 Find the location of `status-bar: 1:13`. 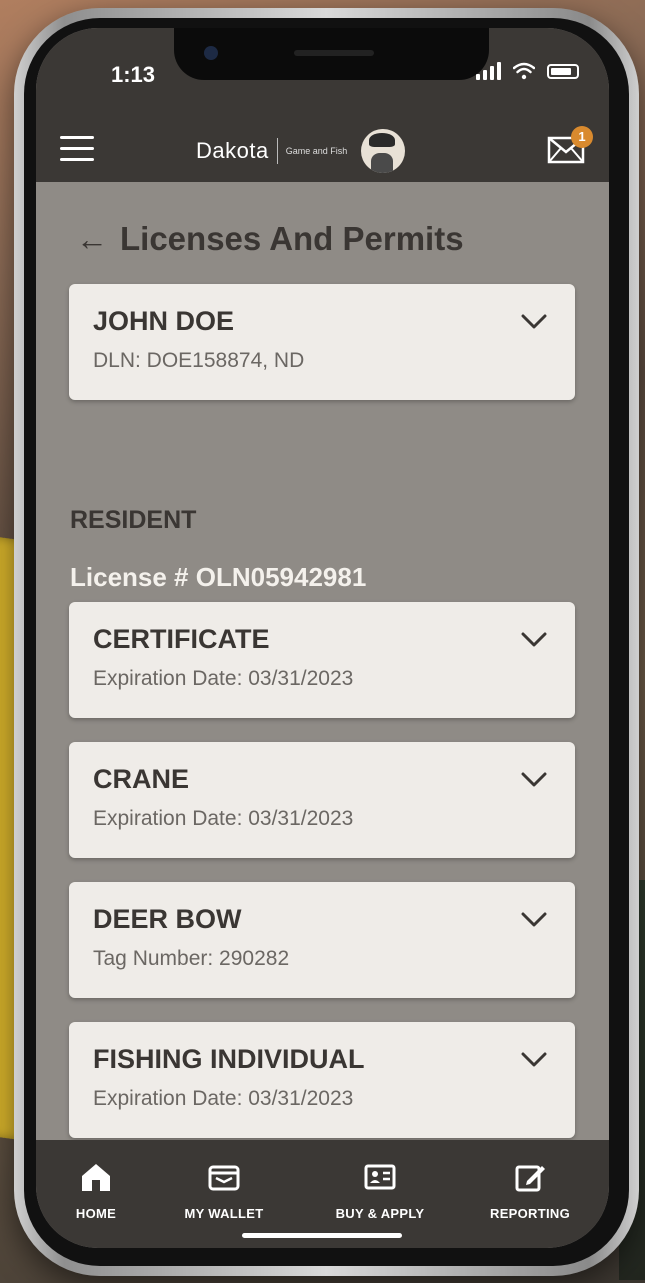

status-bar: 1:13 is located at coordinates (322, 73).